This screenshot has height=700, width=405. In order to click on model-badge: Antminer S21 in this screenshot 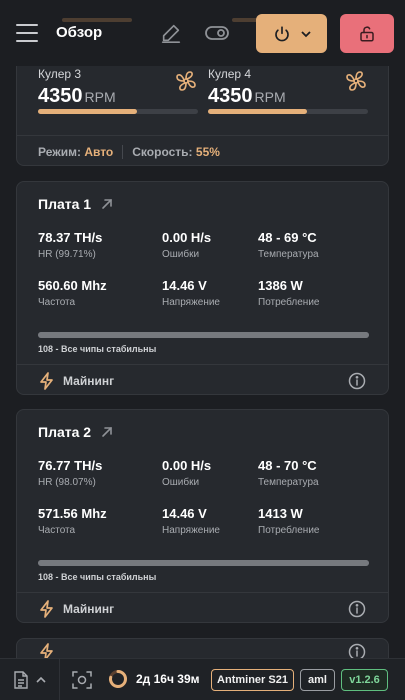, I will do `click(252, 680)`.